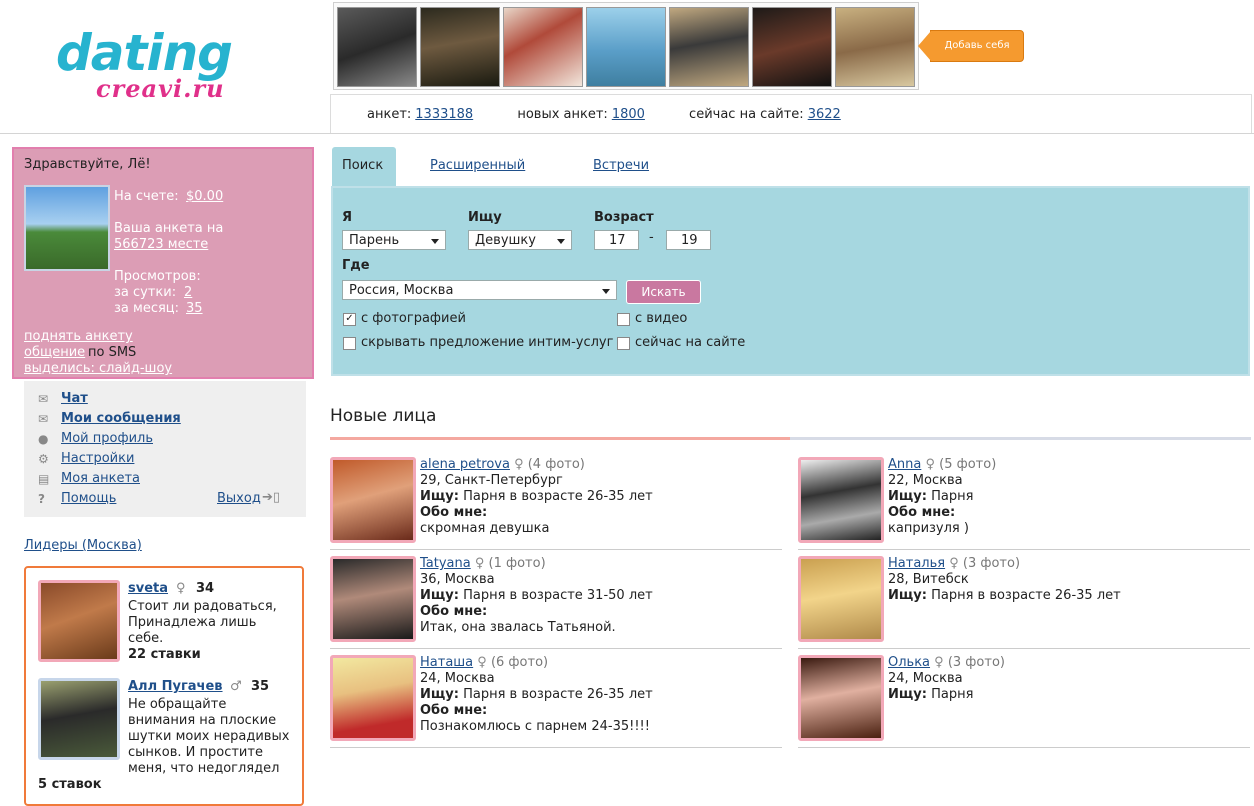 The width and height of the screenshot is (1254, 806). I want to click on logout-link: Выход, so click(239, 498).